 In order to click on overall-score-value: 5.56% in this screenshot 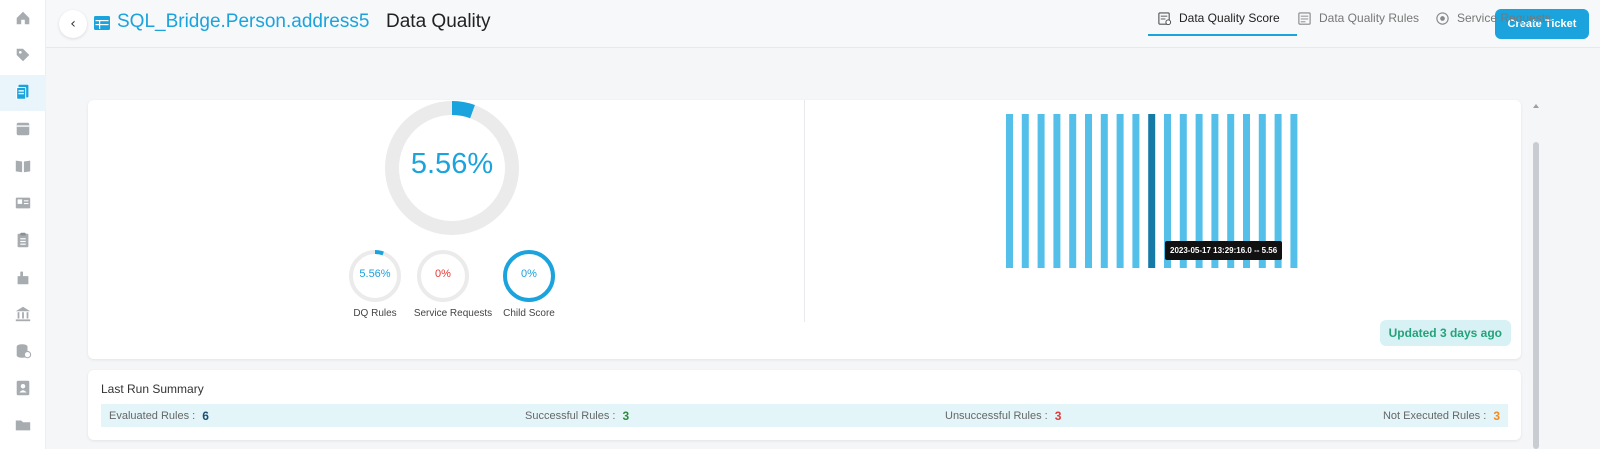, I will do `click(452, 164)`.